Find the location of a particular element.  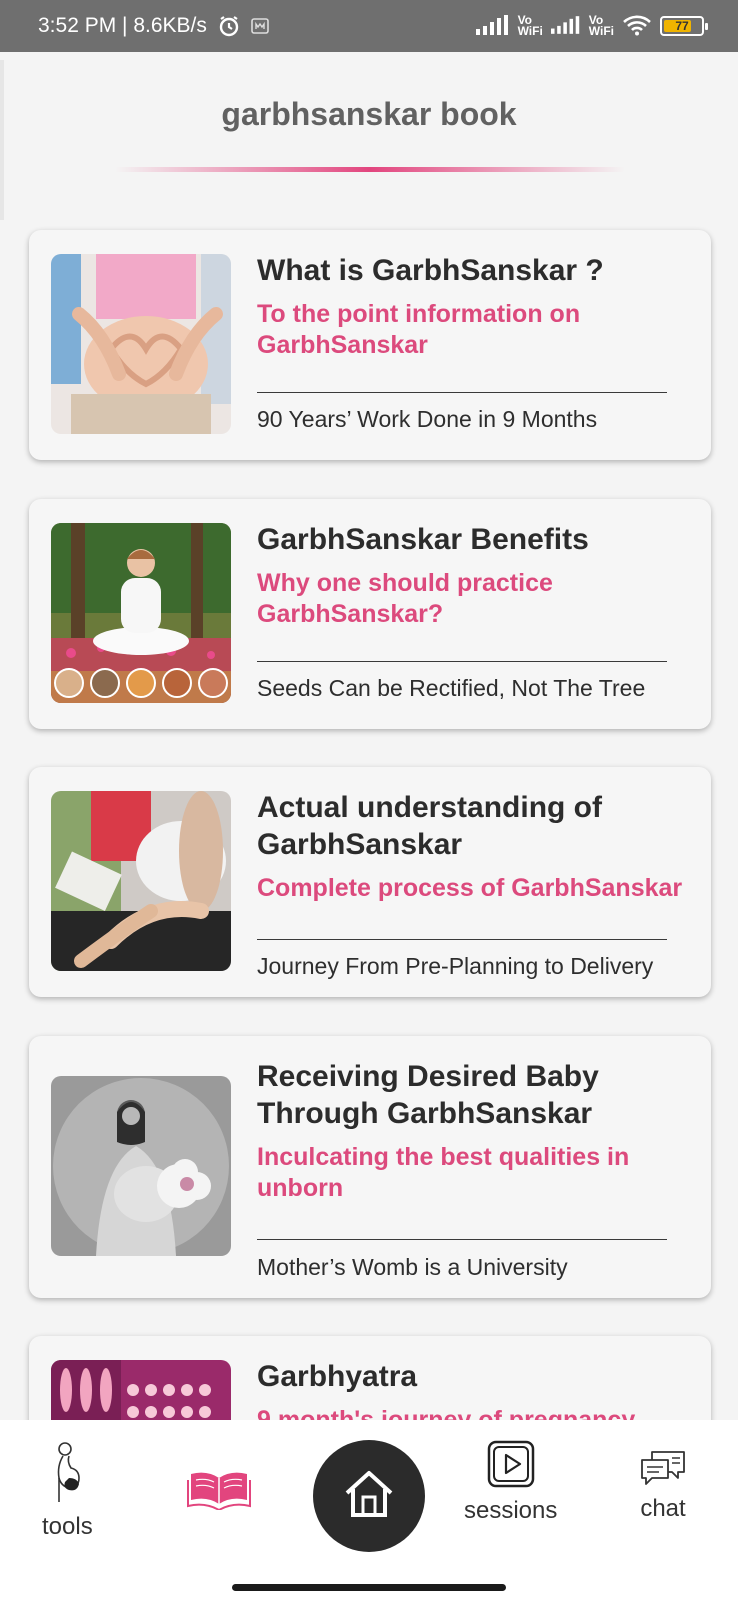

nav-label-sessions: sessions is located at coordinates (511, 1510).